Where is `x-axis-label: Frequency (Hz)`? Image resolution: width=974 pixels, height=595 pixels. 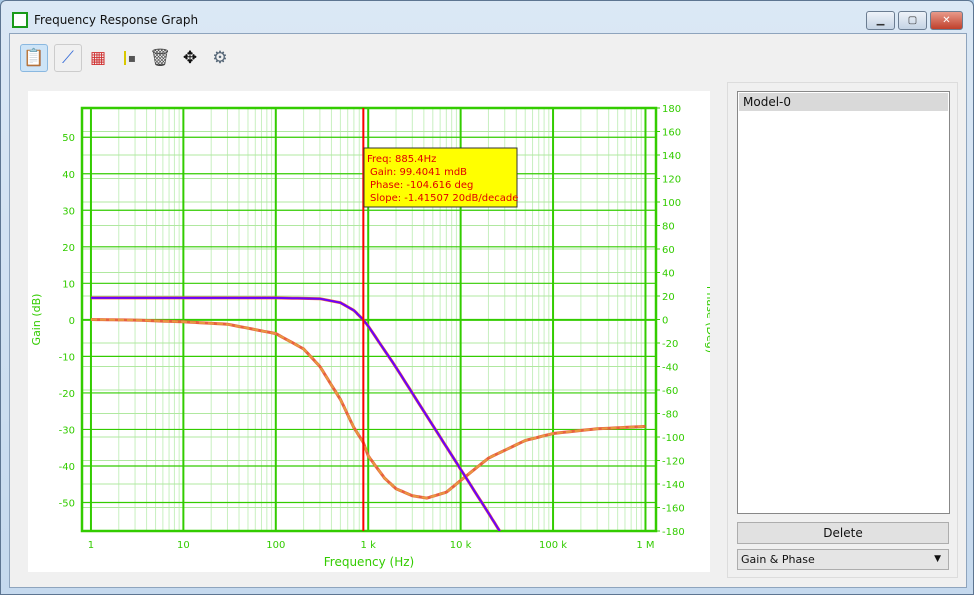 x-axis-label: Frequency (Hz) is located at coordinates (369, 562).